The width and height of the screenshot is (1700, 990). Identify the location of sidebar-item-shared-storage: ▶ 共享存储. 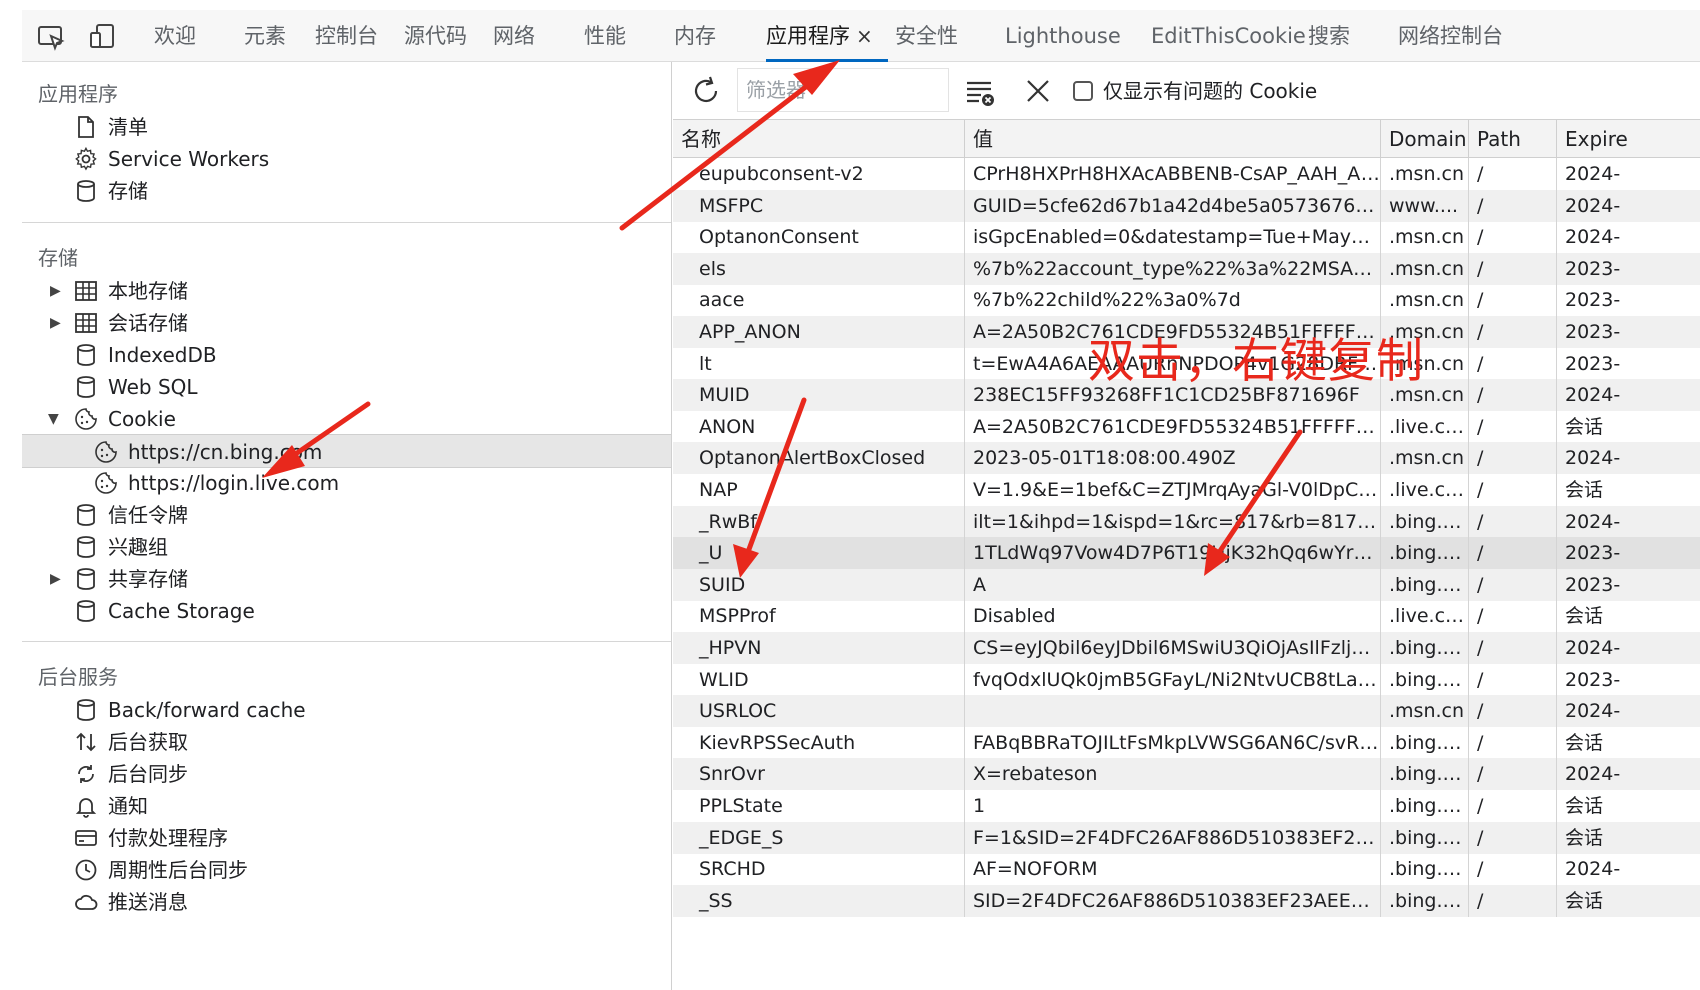
(346, 579).